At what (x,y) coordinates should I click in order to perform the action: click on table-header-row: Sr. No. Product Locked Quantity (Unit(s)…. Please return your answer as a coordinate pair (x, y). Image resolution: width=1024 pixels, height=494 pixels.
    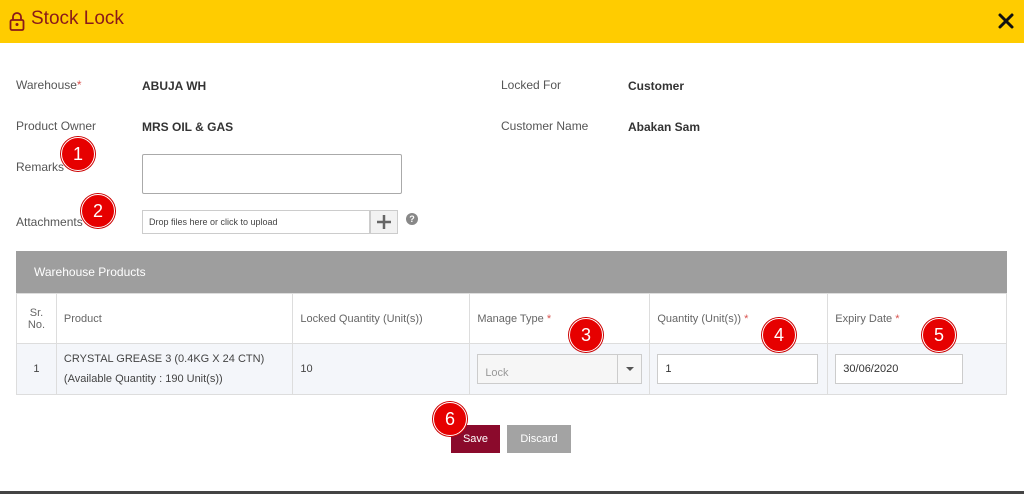
    Looking at the image, I should click on (511, 318).